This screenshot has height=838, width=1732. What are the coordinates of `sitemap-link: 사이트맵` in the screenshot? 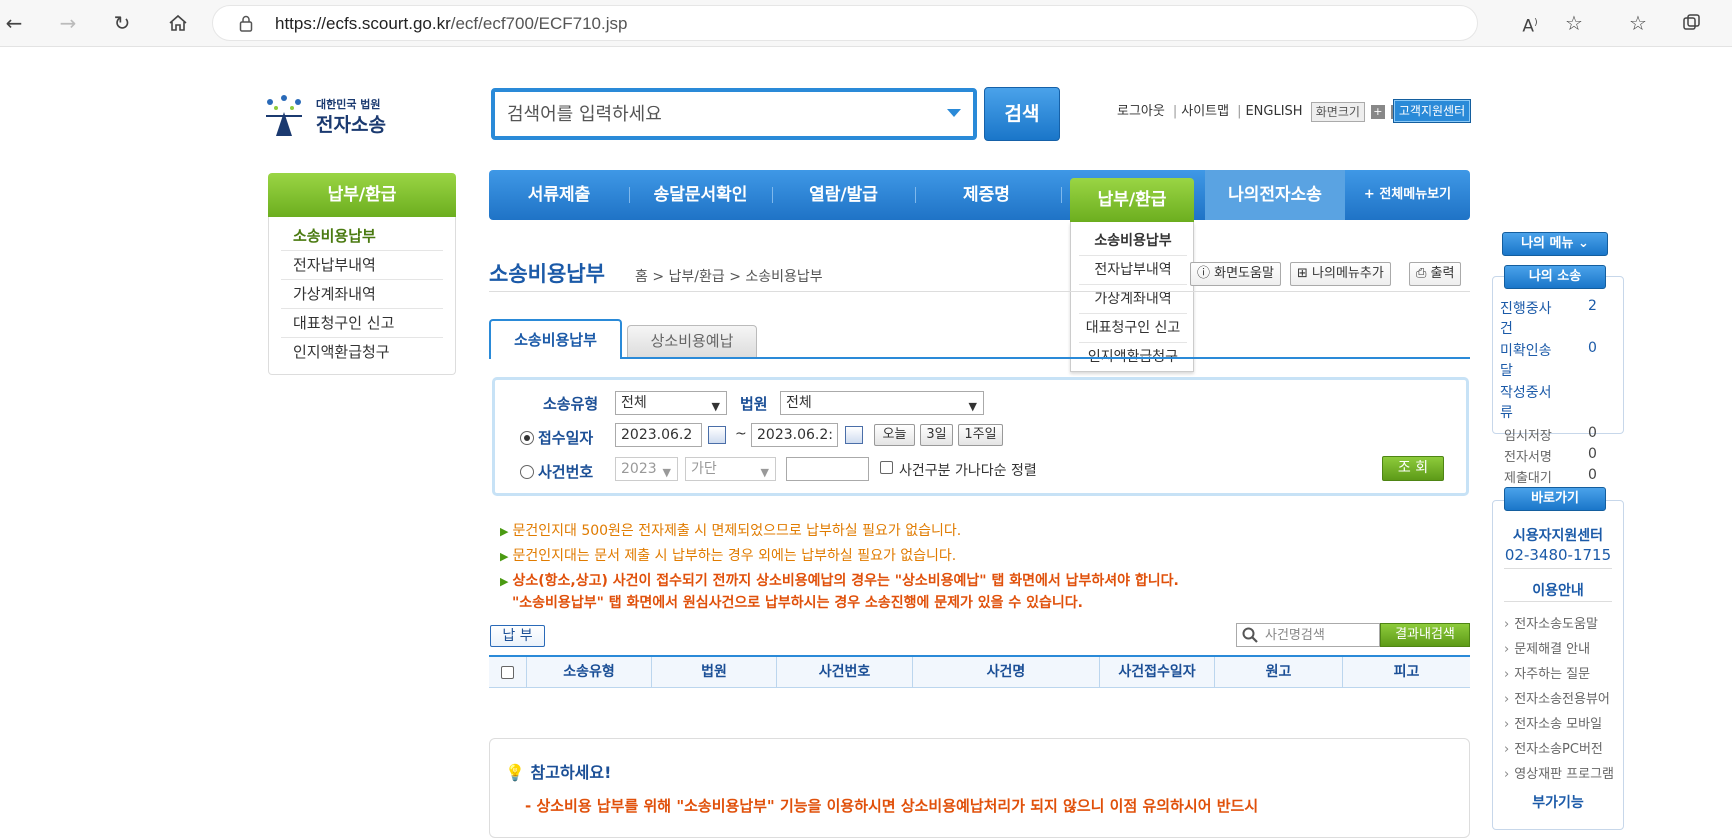 It's located at (1205, 111).